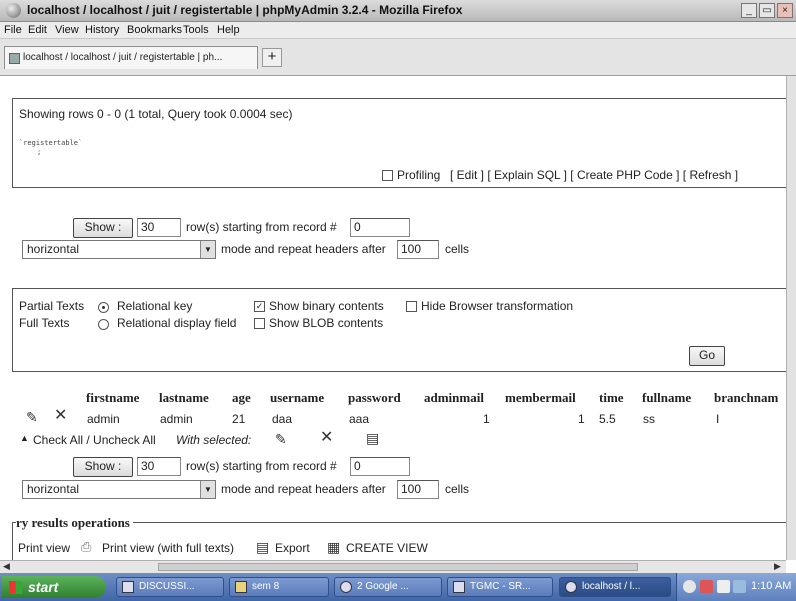 This screenshot has width=796, height=601. Describe the element at coordinates (168, 548) in the screenshot. I see `print-view-full-link: Print view (with full texts)` at that location.